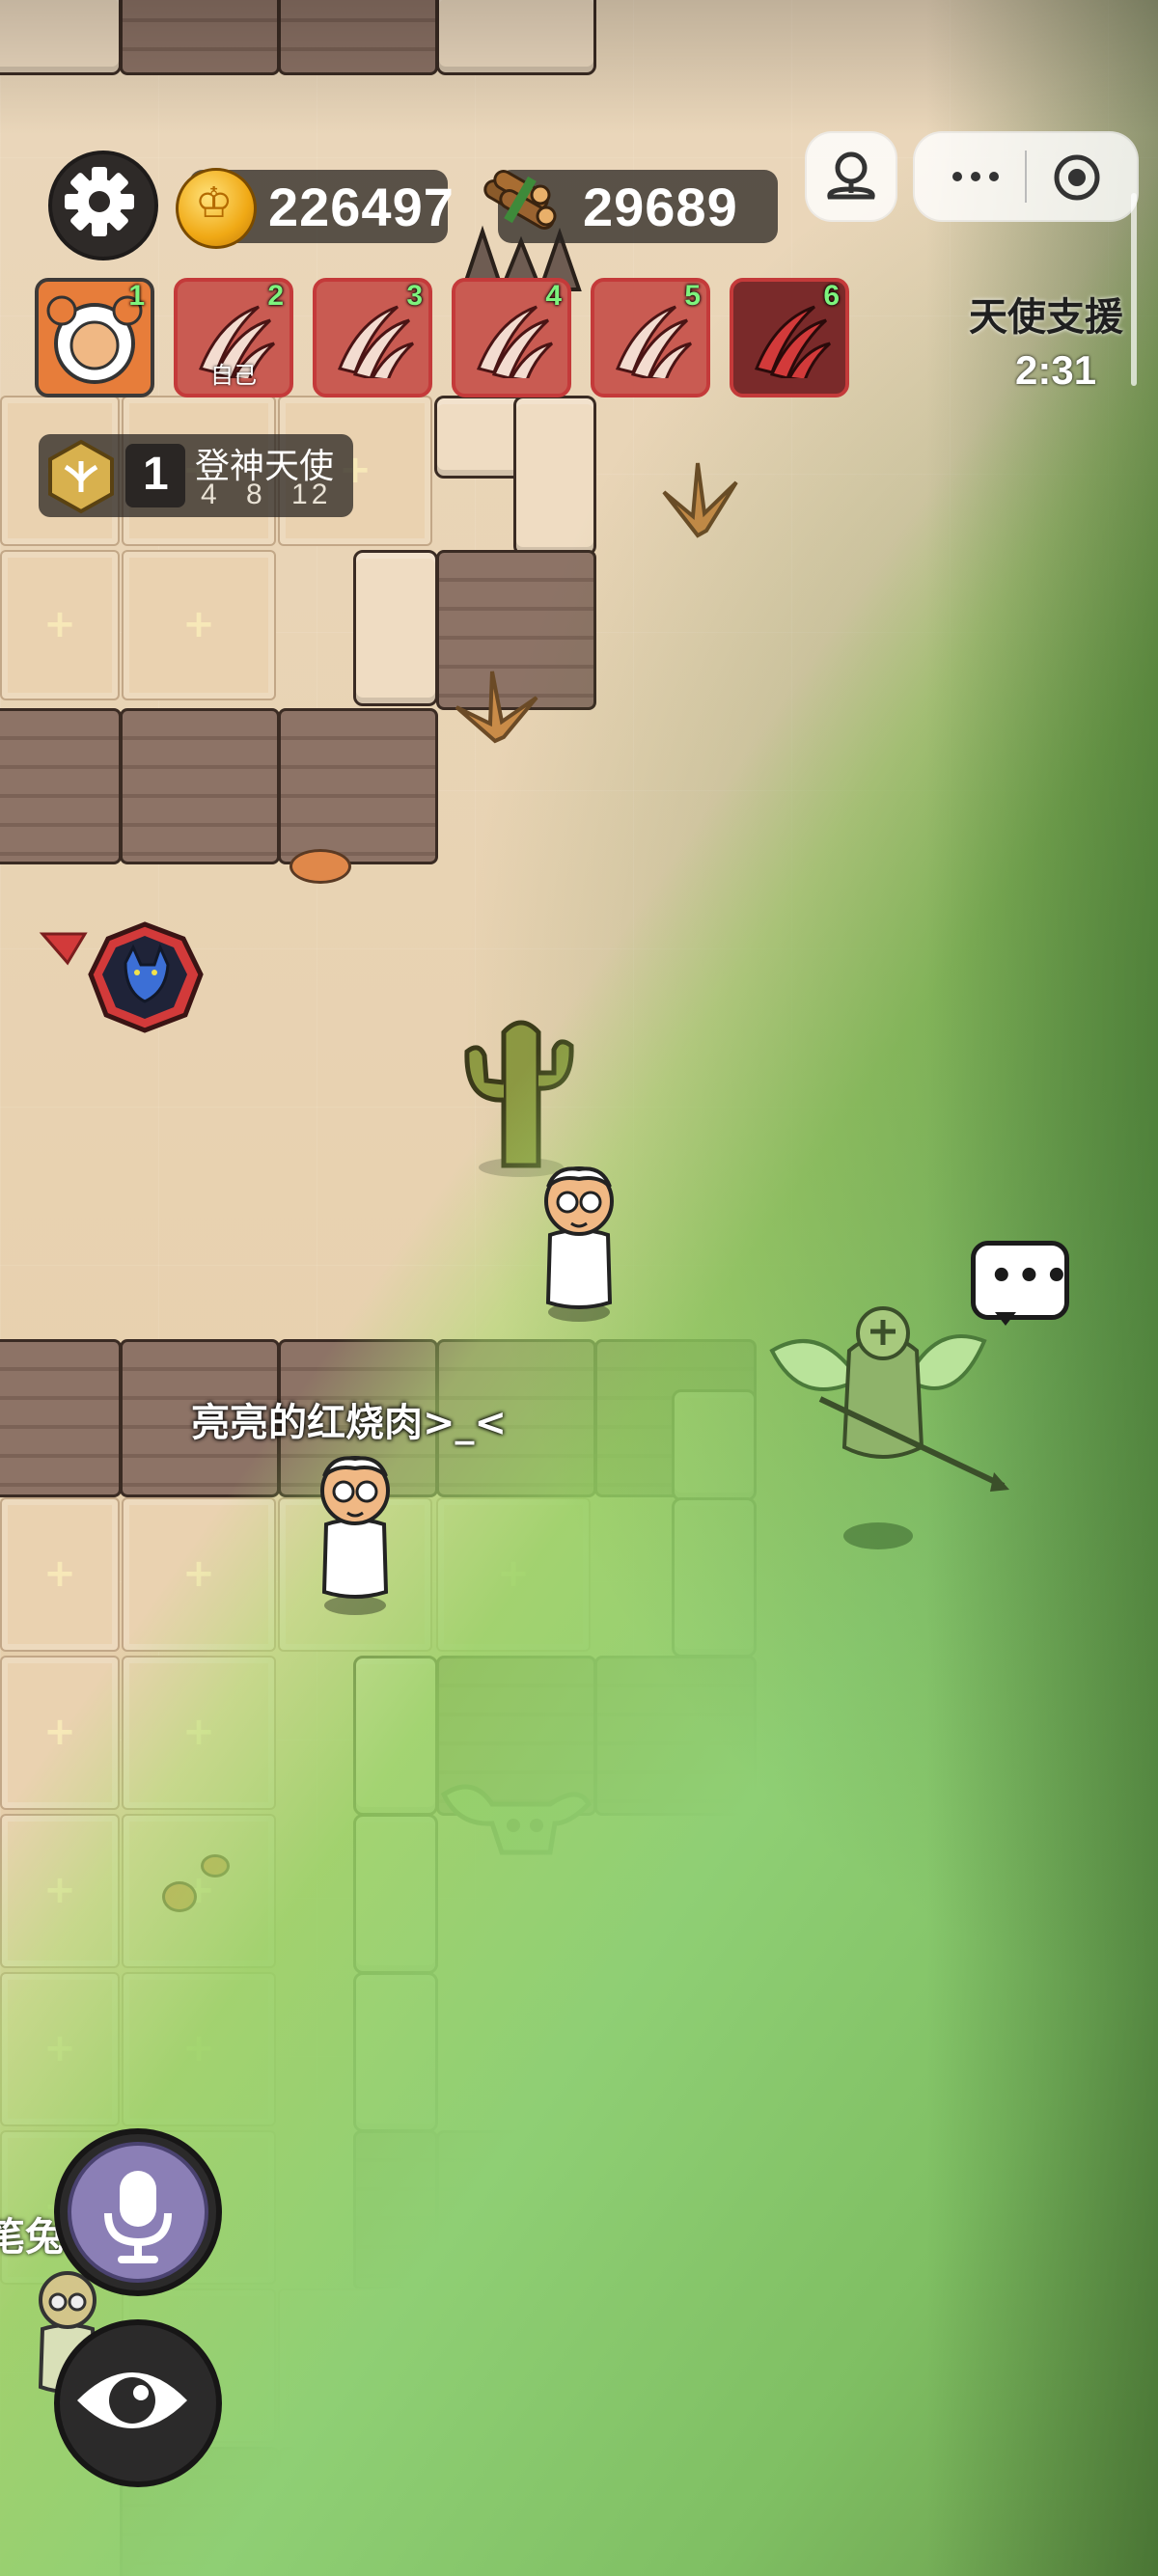 Image resolution: width=1158 pixels, height=2576 pixels. I want to click on team-slot-number: 6, so click(831, 296).